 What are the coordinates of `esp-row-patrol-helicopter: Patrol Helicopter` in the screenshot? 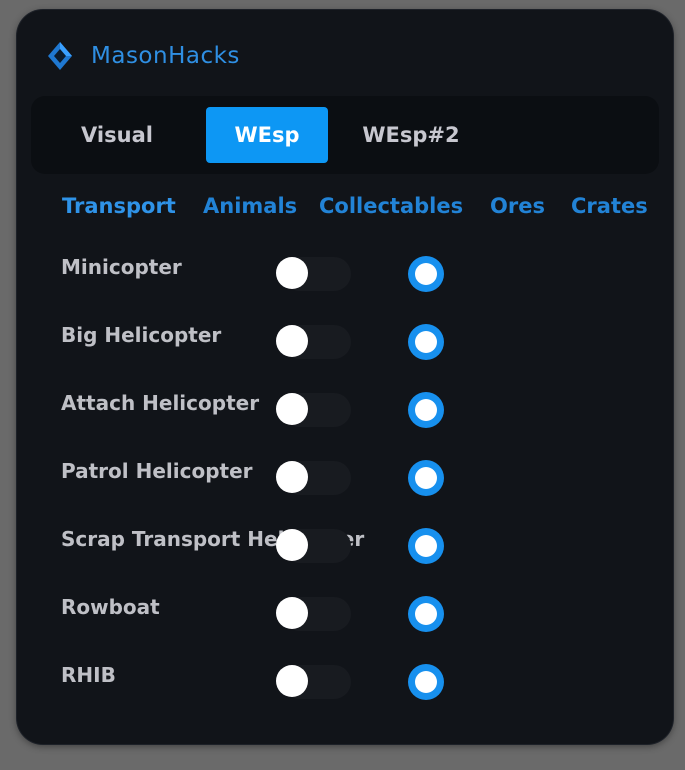 It's located at (345, 489).